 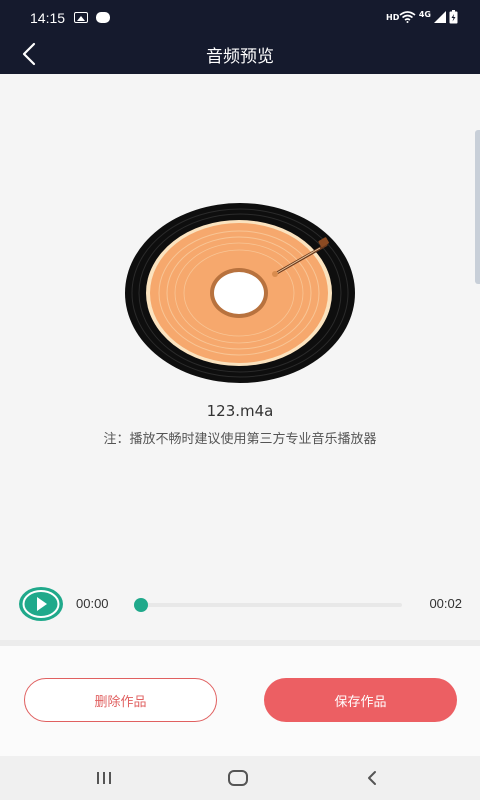 What do you see at coordinates (453, 17) in the screenshot?
I see `battery-charging-icon` at bounding box center [453, 17].